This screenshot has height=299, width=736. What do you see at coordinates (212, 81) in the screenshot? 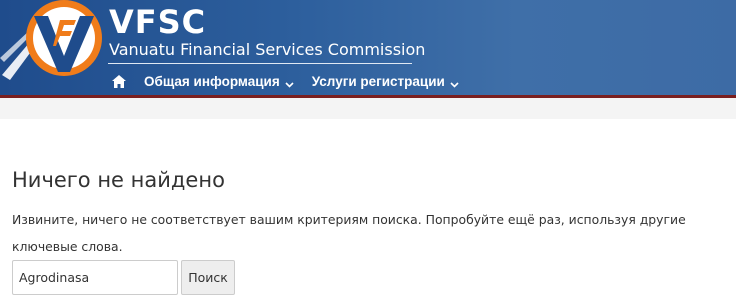
I see `nav-item-label: Общая информация` at bounding box center [212, 81].